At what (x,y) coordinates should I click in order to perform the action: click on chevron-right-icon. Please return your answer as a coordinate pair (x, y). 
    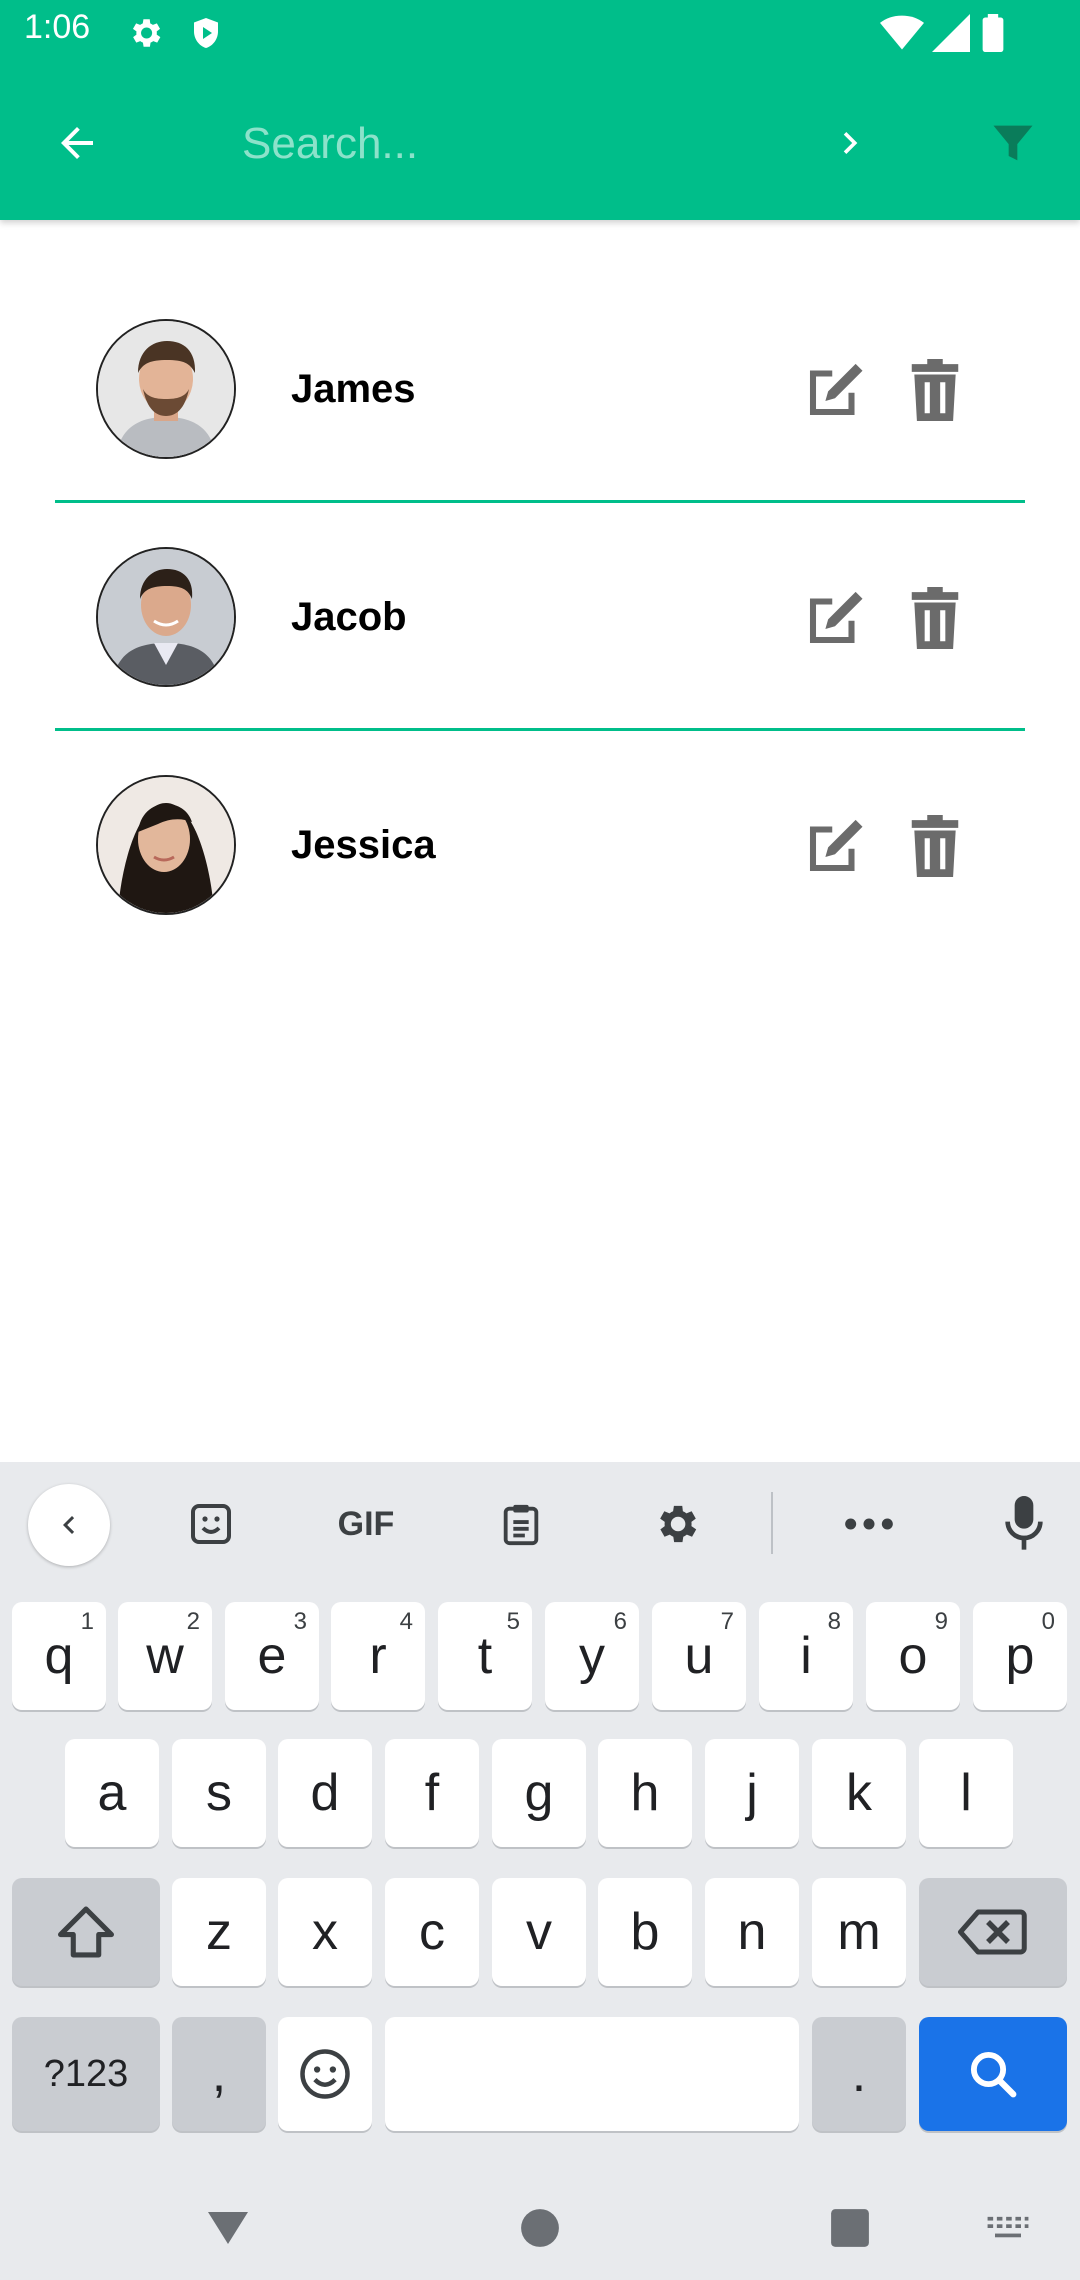
    Looking at the image, I should click on (850, 143).